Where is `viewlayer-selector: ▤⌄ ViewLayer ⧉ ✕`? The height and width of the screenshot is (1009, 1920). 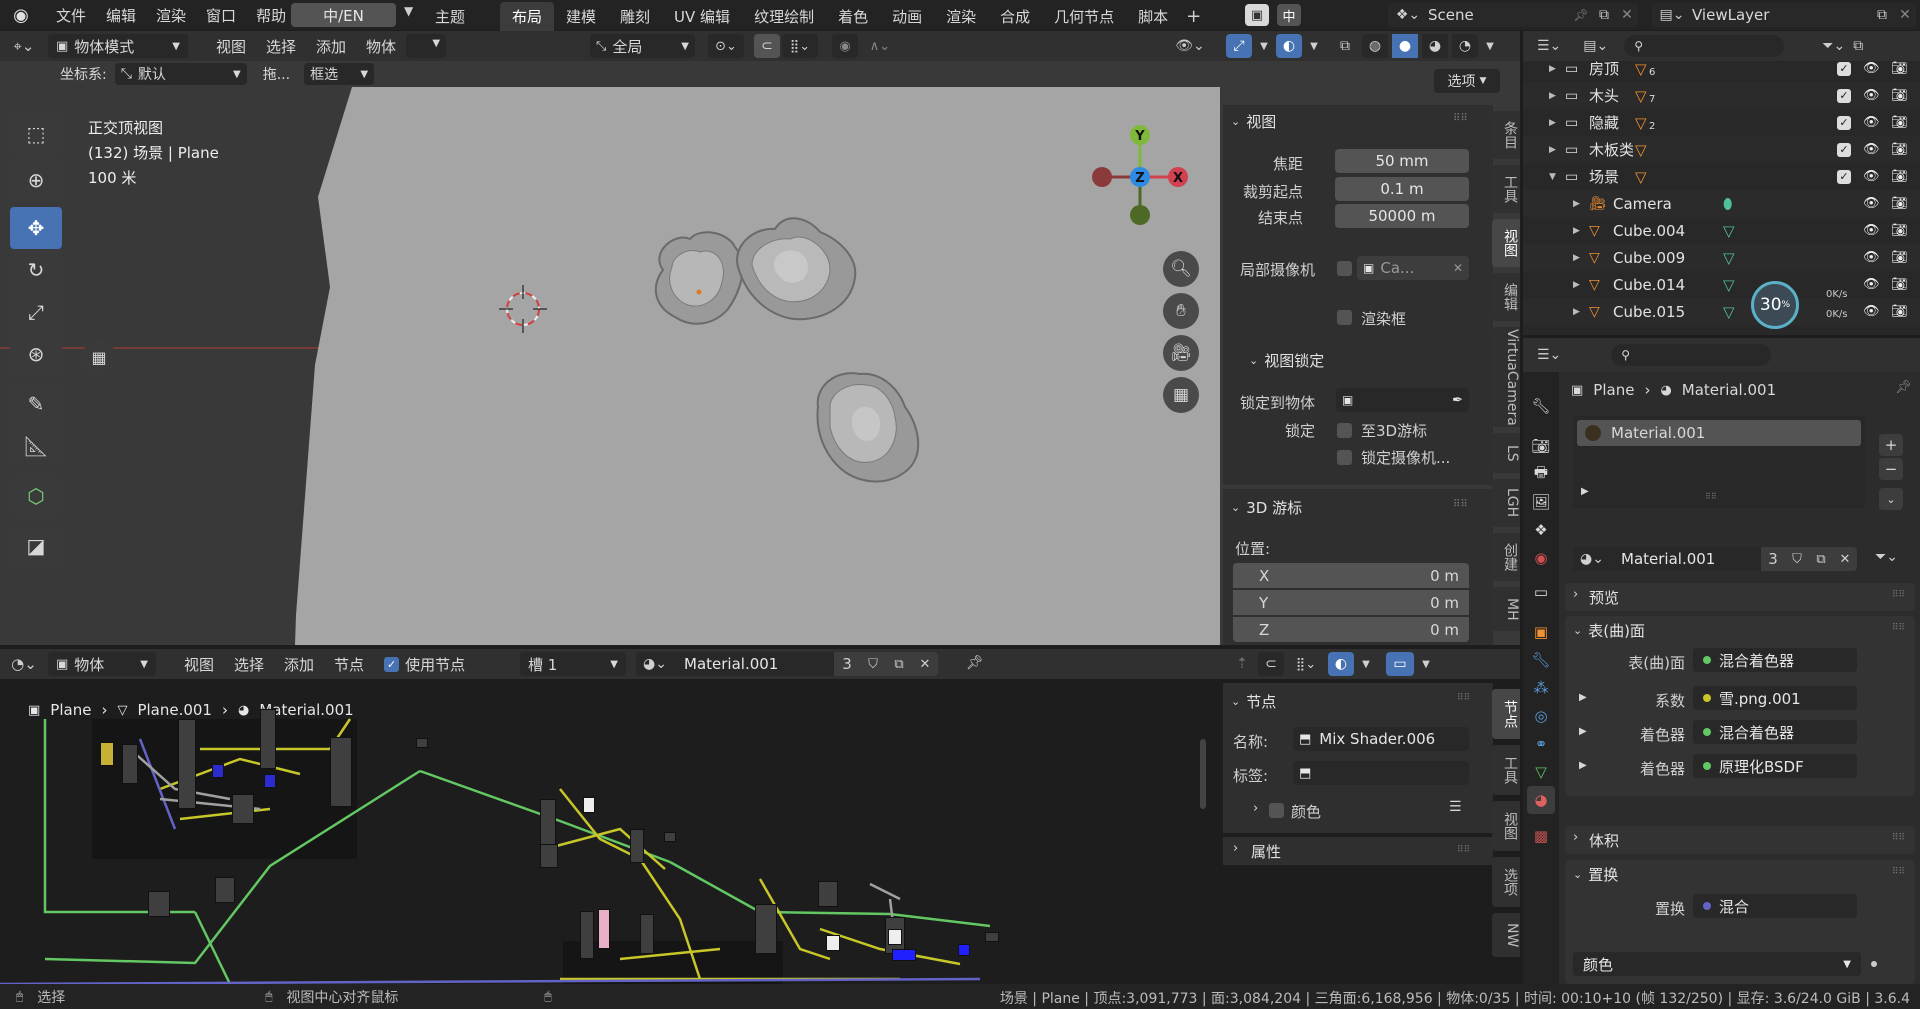 viewlayer-selector: ▤⌄ ViewLayer ⧉ ✕ is located at coordinates (1784, 15).